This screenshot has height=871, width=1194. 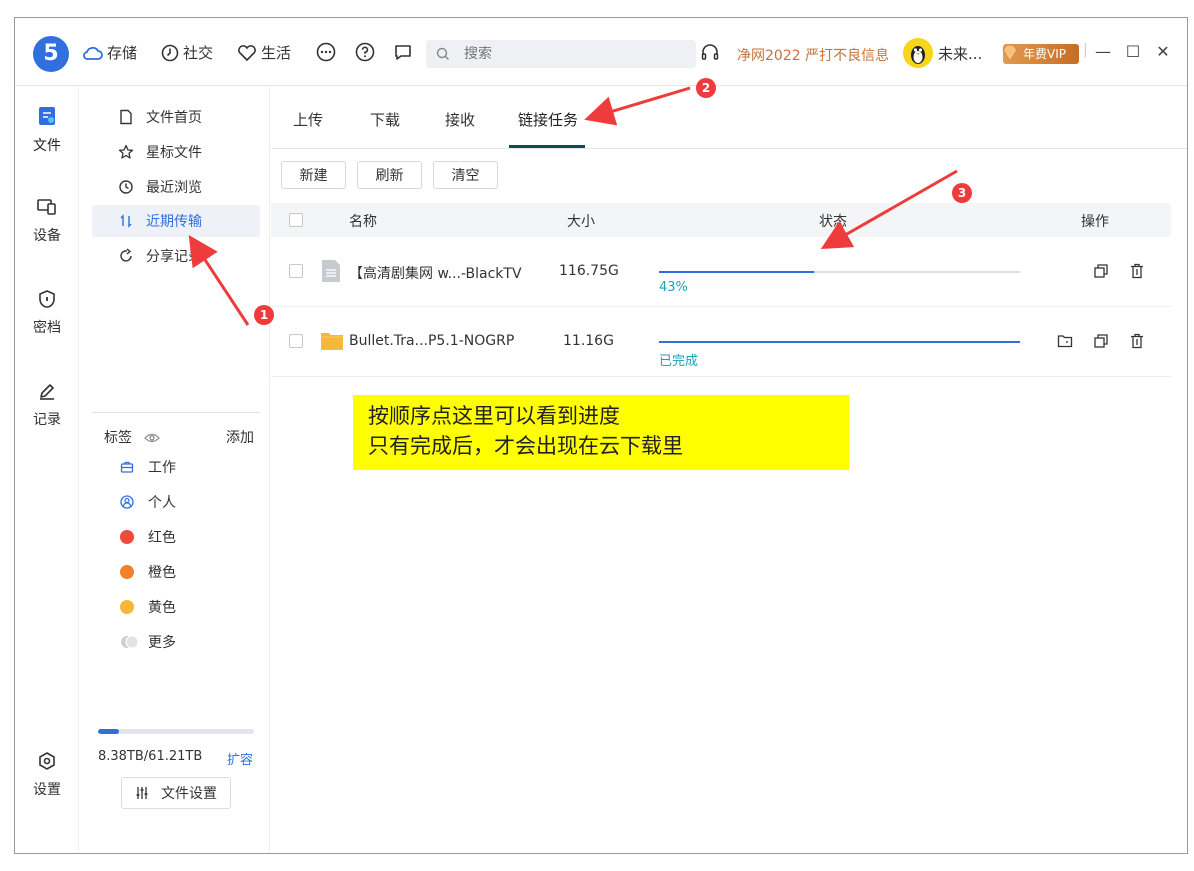 I want to click on active-tab-indicator, so click(x=547, y=146).